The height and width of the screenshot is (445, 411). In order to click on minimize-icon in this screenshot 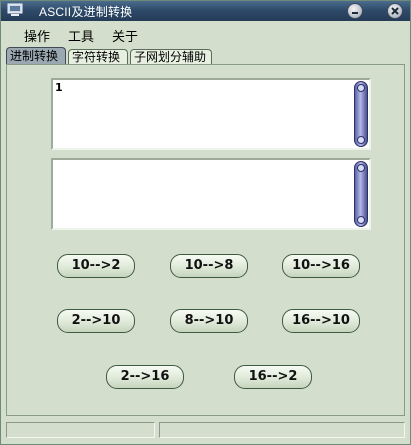, I will do `click(355, 13)`.